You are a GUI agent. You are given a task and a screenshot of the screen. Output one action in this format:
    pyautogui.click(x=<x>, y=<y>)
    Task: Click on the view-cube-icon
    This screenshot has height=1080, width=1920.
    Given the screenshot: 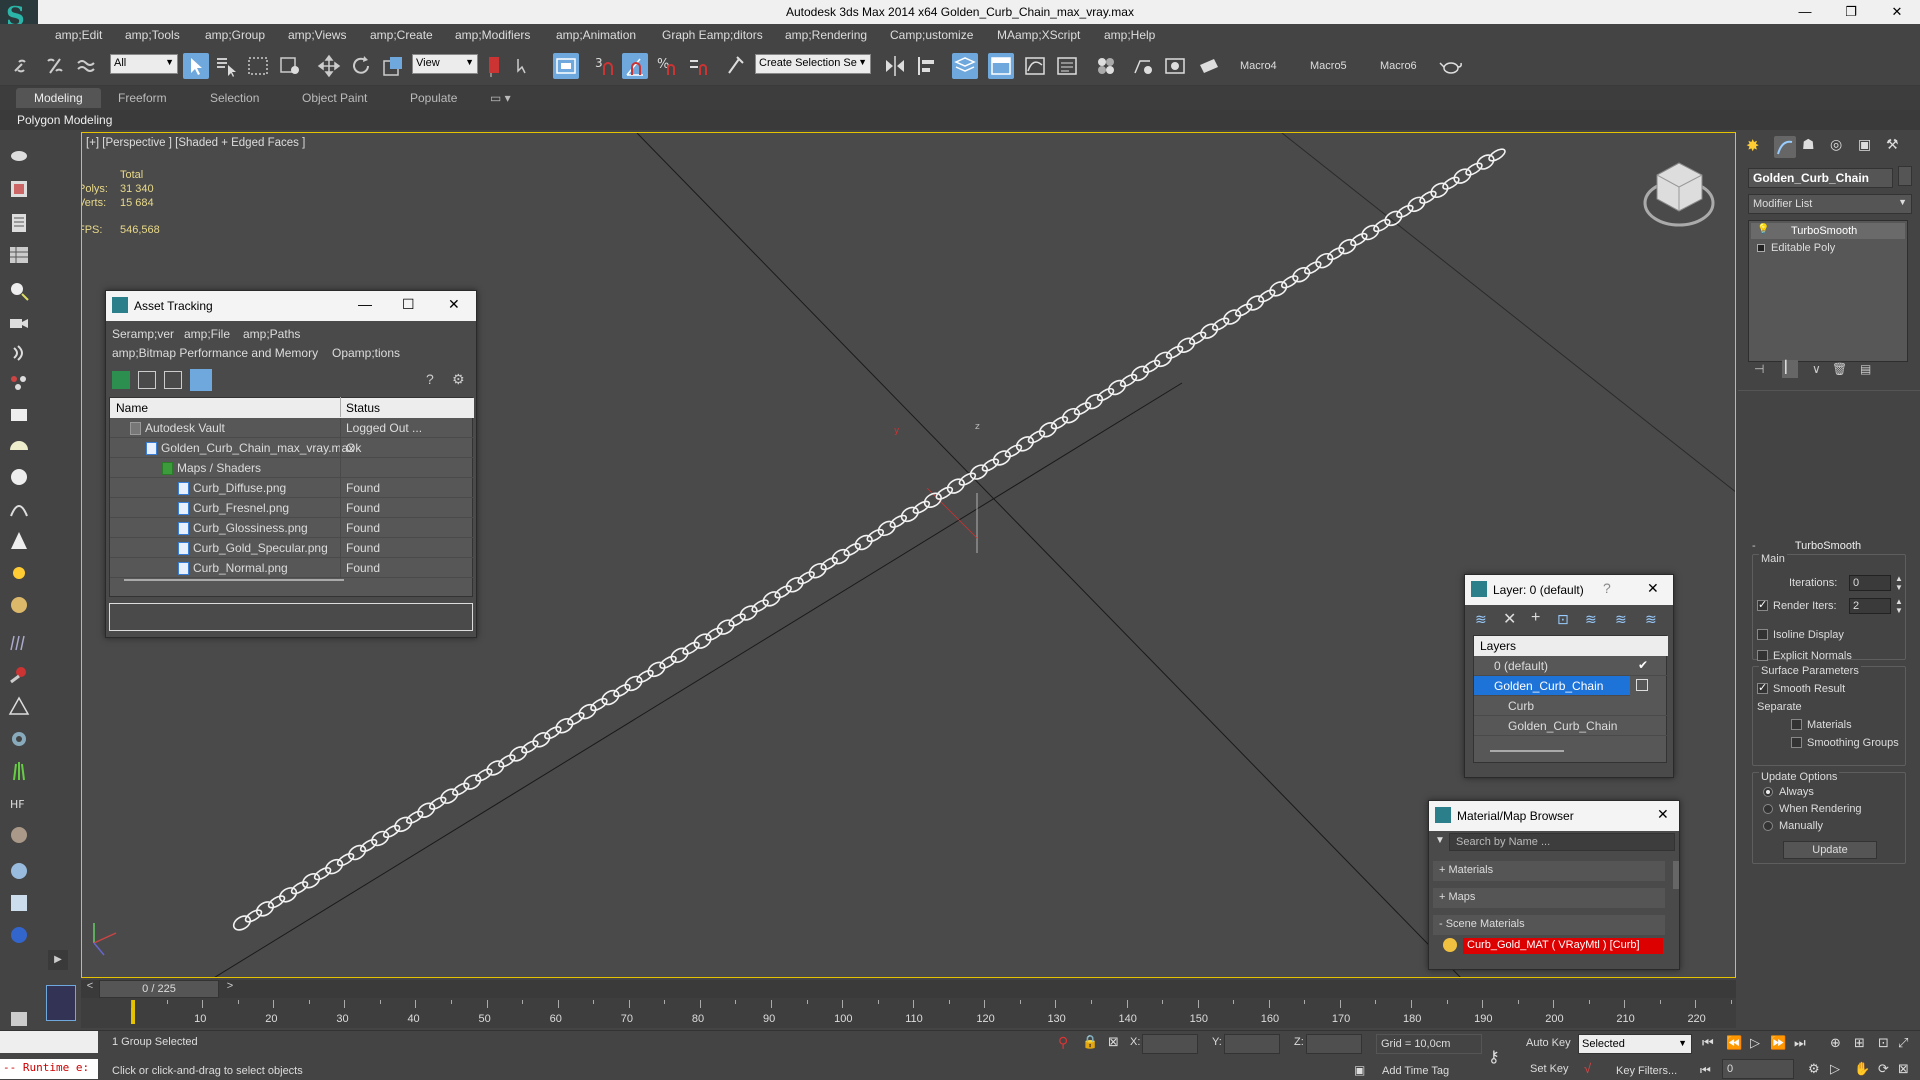 What is the action you would take?
    pyautogui.click(x=1679, y=194)
    